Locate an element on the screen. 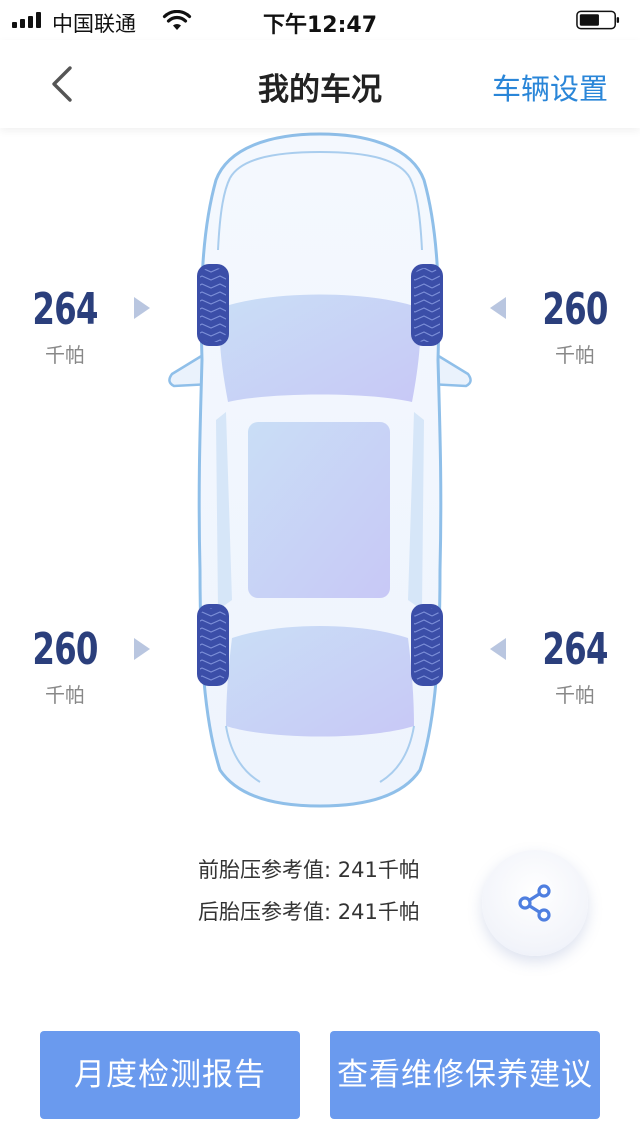  rear-reference-pressure: 后胎压参考值: 241千帕 is located at coordinates (309, 912).